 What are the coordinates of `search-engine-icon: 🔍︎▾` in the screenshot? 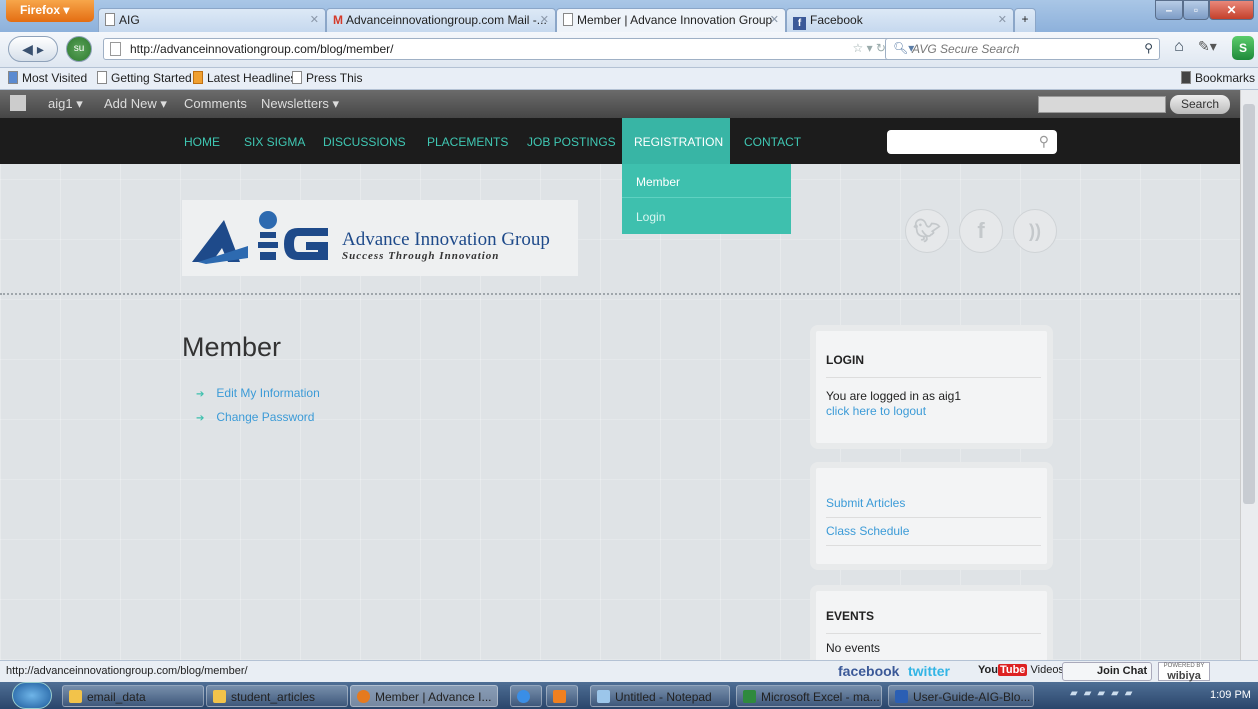 It's located at (903, 48).